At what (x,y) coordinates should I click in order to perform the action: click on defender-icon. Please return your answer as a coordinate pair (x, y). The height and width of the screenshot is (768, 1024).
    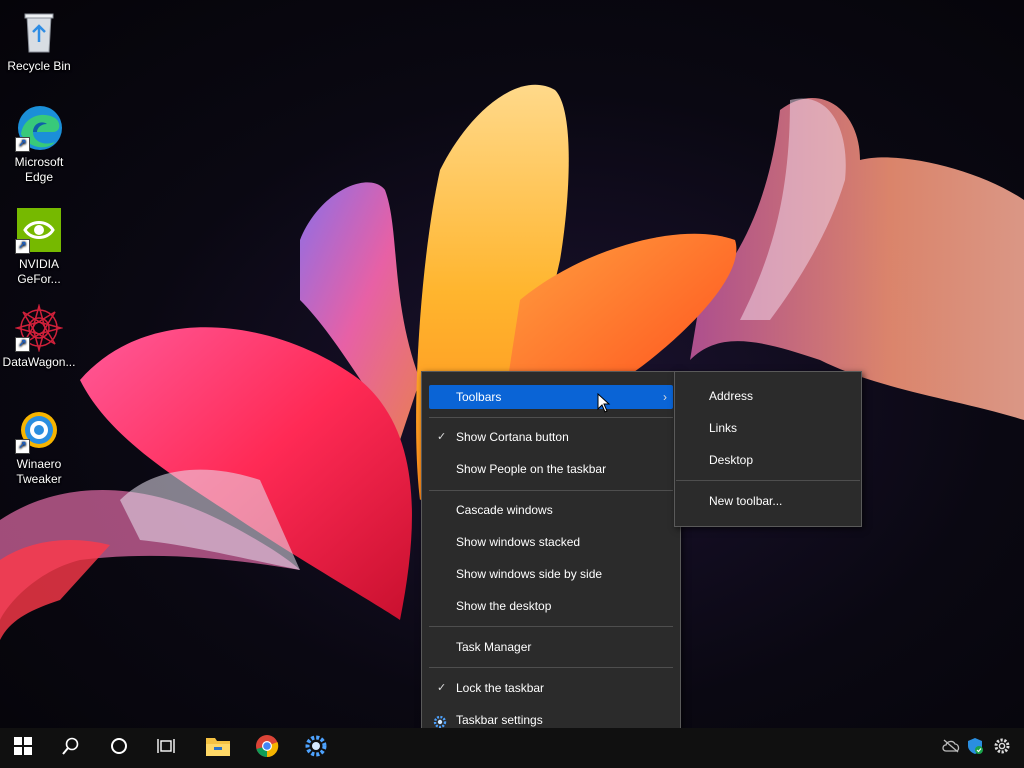
    Looking at the image, I should click on (975, 748).